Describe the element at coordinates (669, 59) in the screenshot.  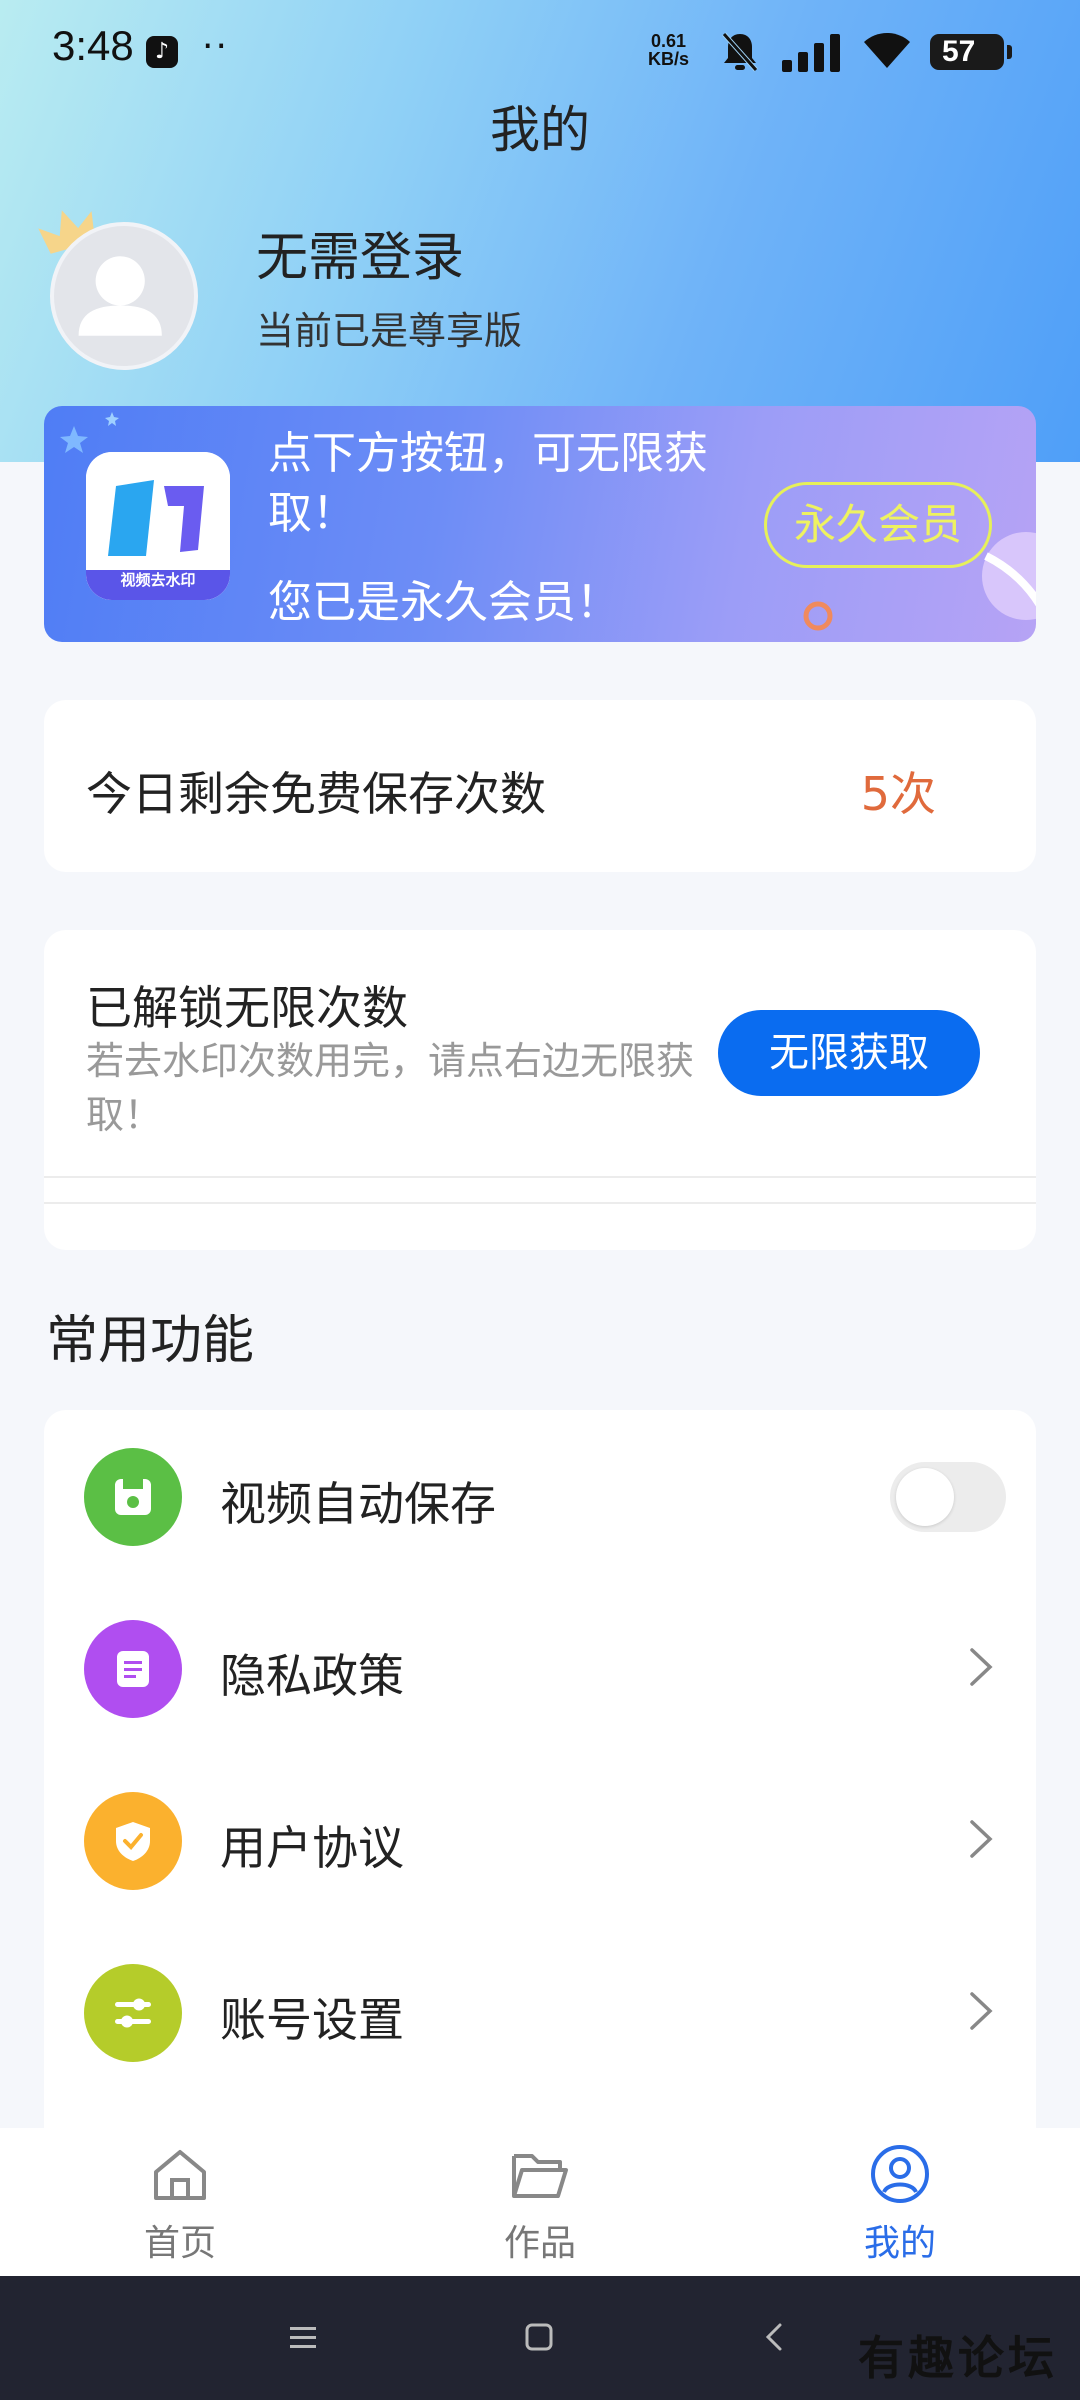
I see `network-speed-unit: KB/s` at that location.